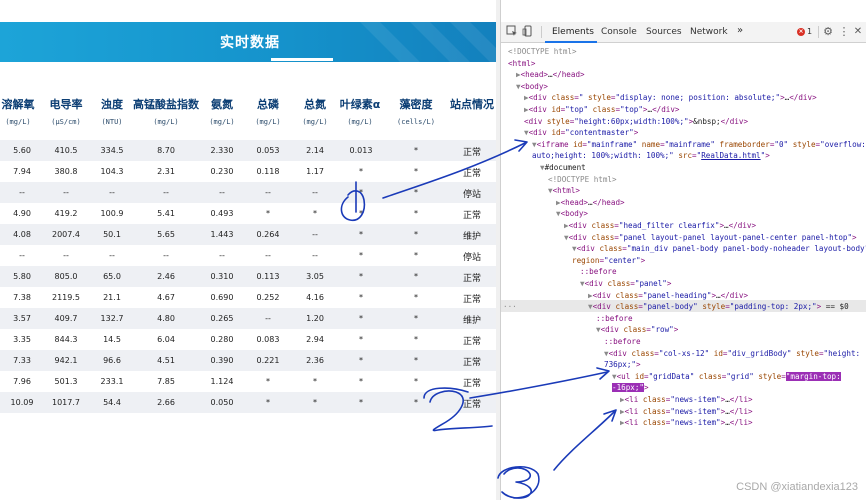 The height and width of the screenshot is (500, 866). I want to click on table-row: 5.60 410.5 334.5 8.70 2.330 0.053 2.14 0.013 * 正常, so click(248, 150).